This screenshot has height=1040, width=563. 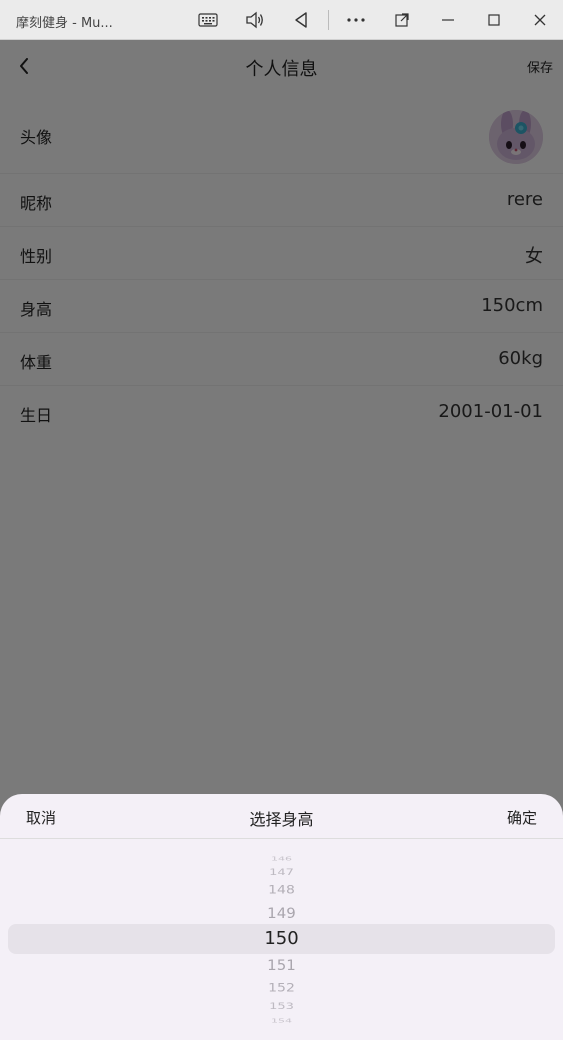 I want to click on picker-option: 149, so click(x=281, y=912).